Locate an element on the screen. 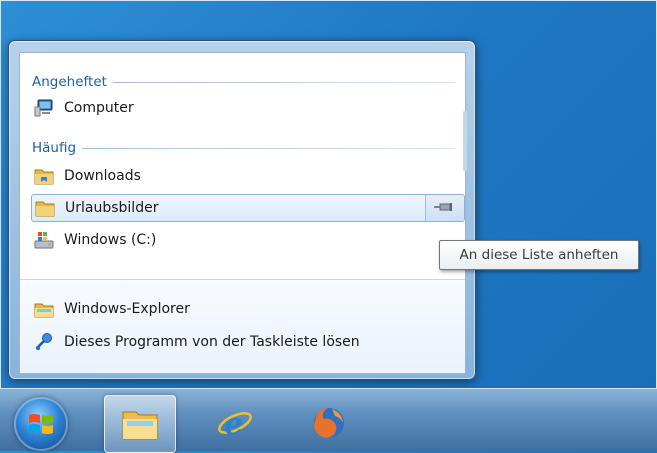 This screenshot has width=657, height=453. jump-item-label: Urlaubsbilder is located at coordinates (112, 208).